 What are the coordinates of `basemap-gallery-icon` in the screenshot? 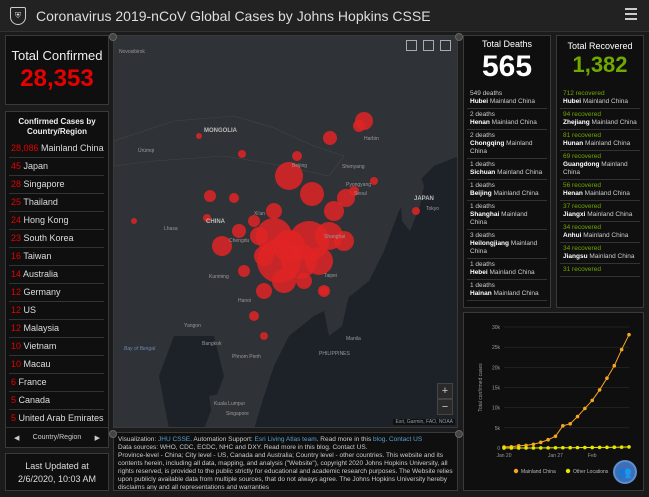 It's located at (445, 45).